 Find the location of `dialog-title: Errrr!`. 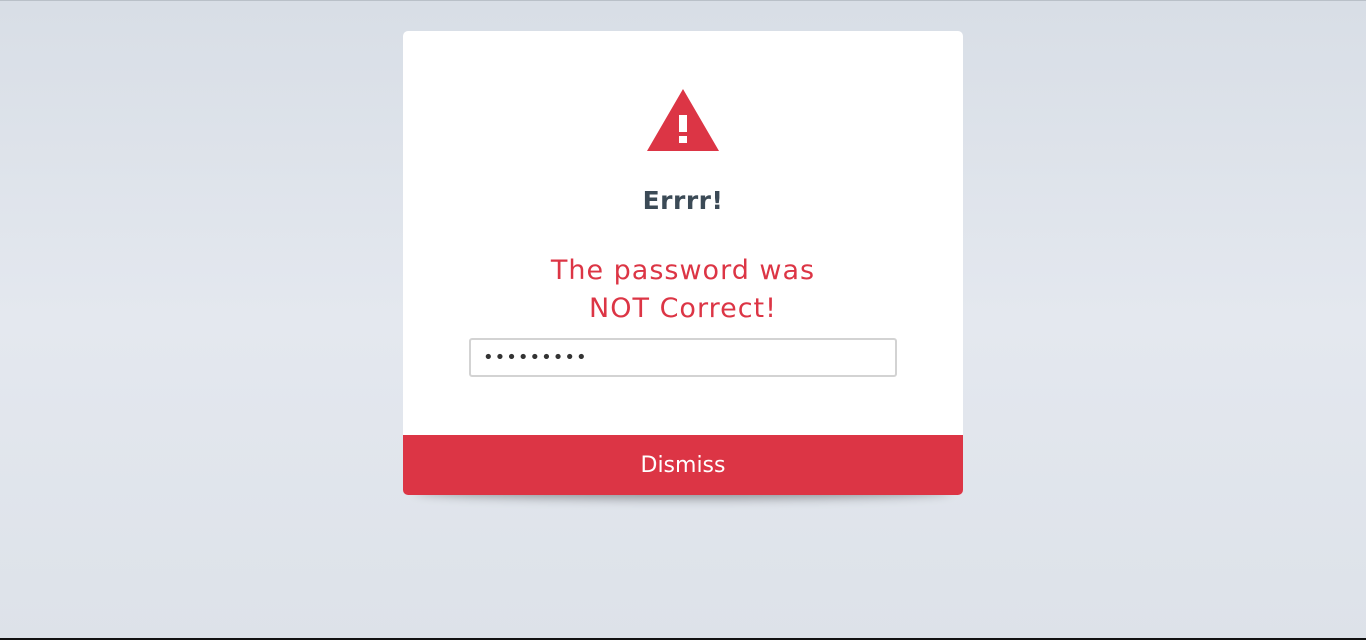

dialog-title: Errrr! is located at coordinates (683, 200).